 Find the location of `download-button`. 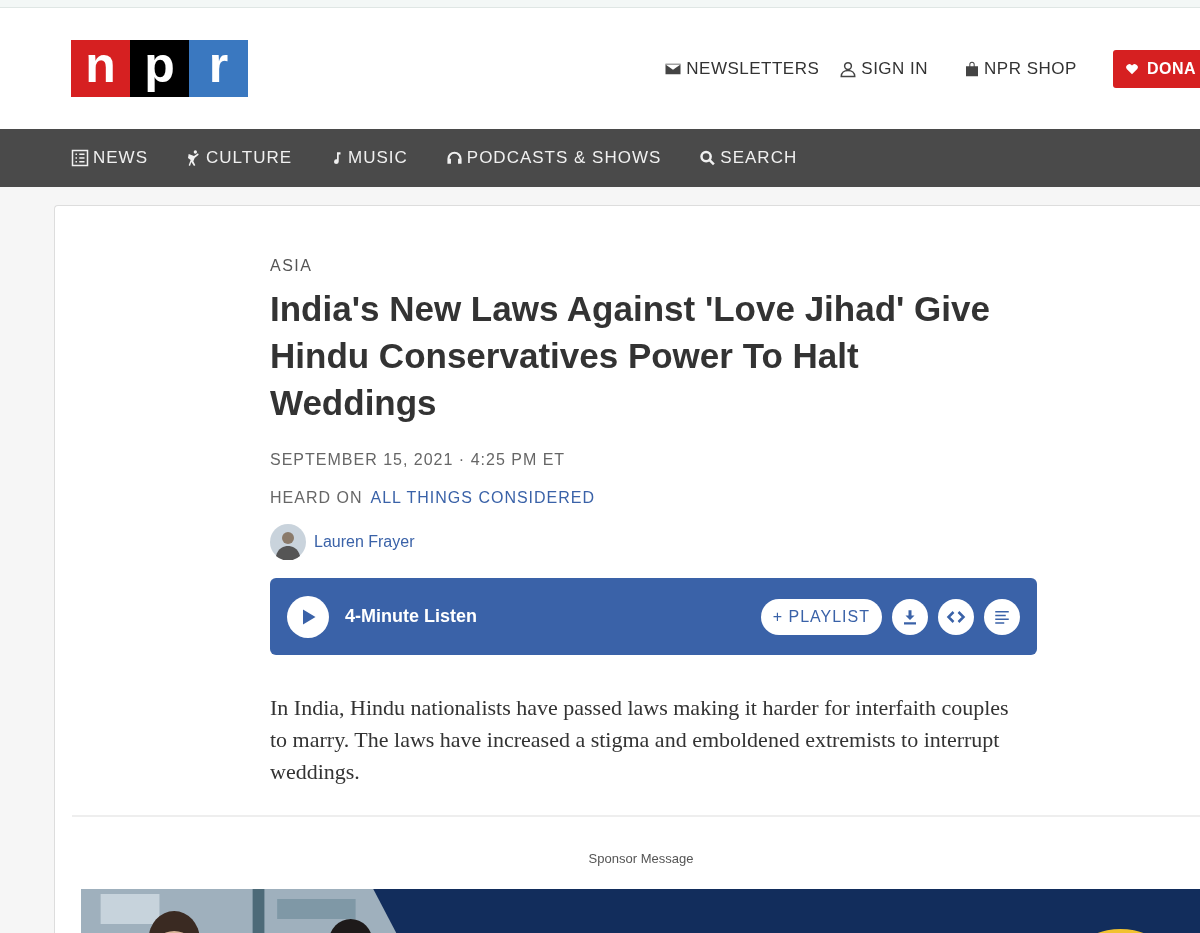

download-button is located at coordinates (910, 616).